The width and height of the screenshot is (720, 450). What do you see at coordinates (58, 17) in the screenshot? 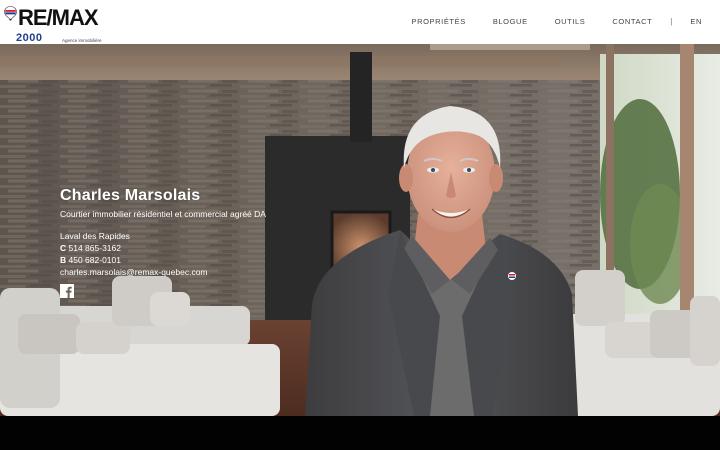
I see `brand-name: RE/MAX` at bounding box center [58, 17].